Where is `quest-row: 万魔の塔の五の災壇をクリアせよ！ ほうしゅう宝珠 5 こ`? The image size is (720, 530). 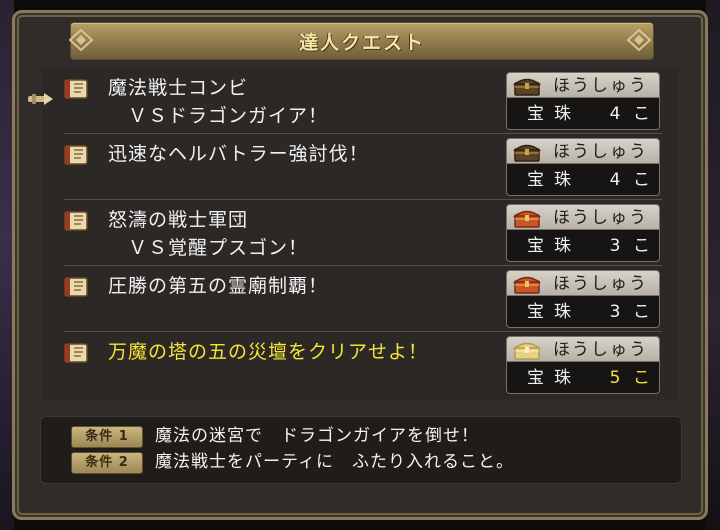
quest-row: 万魔の塔の五の災壇をクリアせよ！ ほうしゅう宝珠 5 こ is located at coordinates (360, 365).